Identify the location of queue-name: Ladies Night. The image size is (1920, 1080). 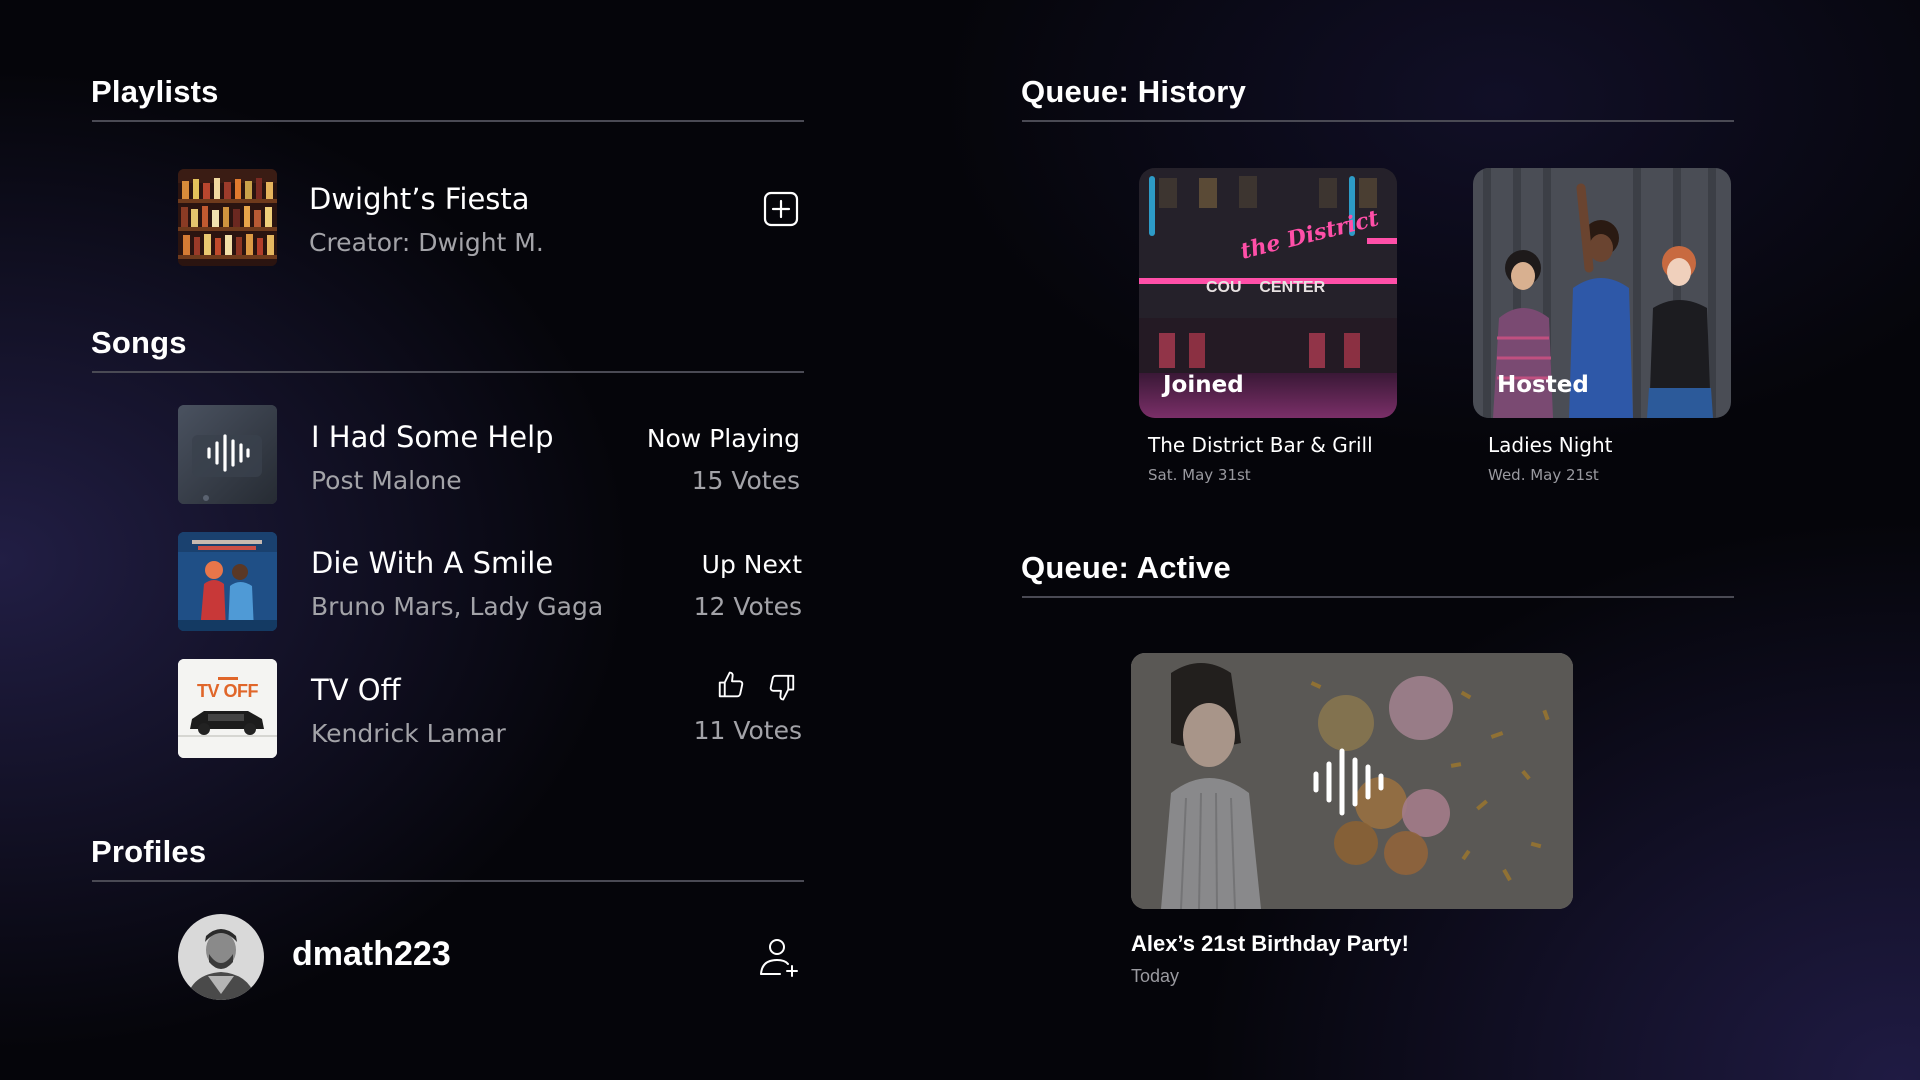
(1550, 445).